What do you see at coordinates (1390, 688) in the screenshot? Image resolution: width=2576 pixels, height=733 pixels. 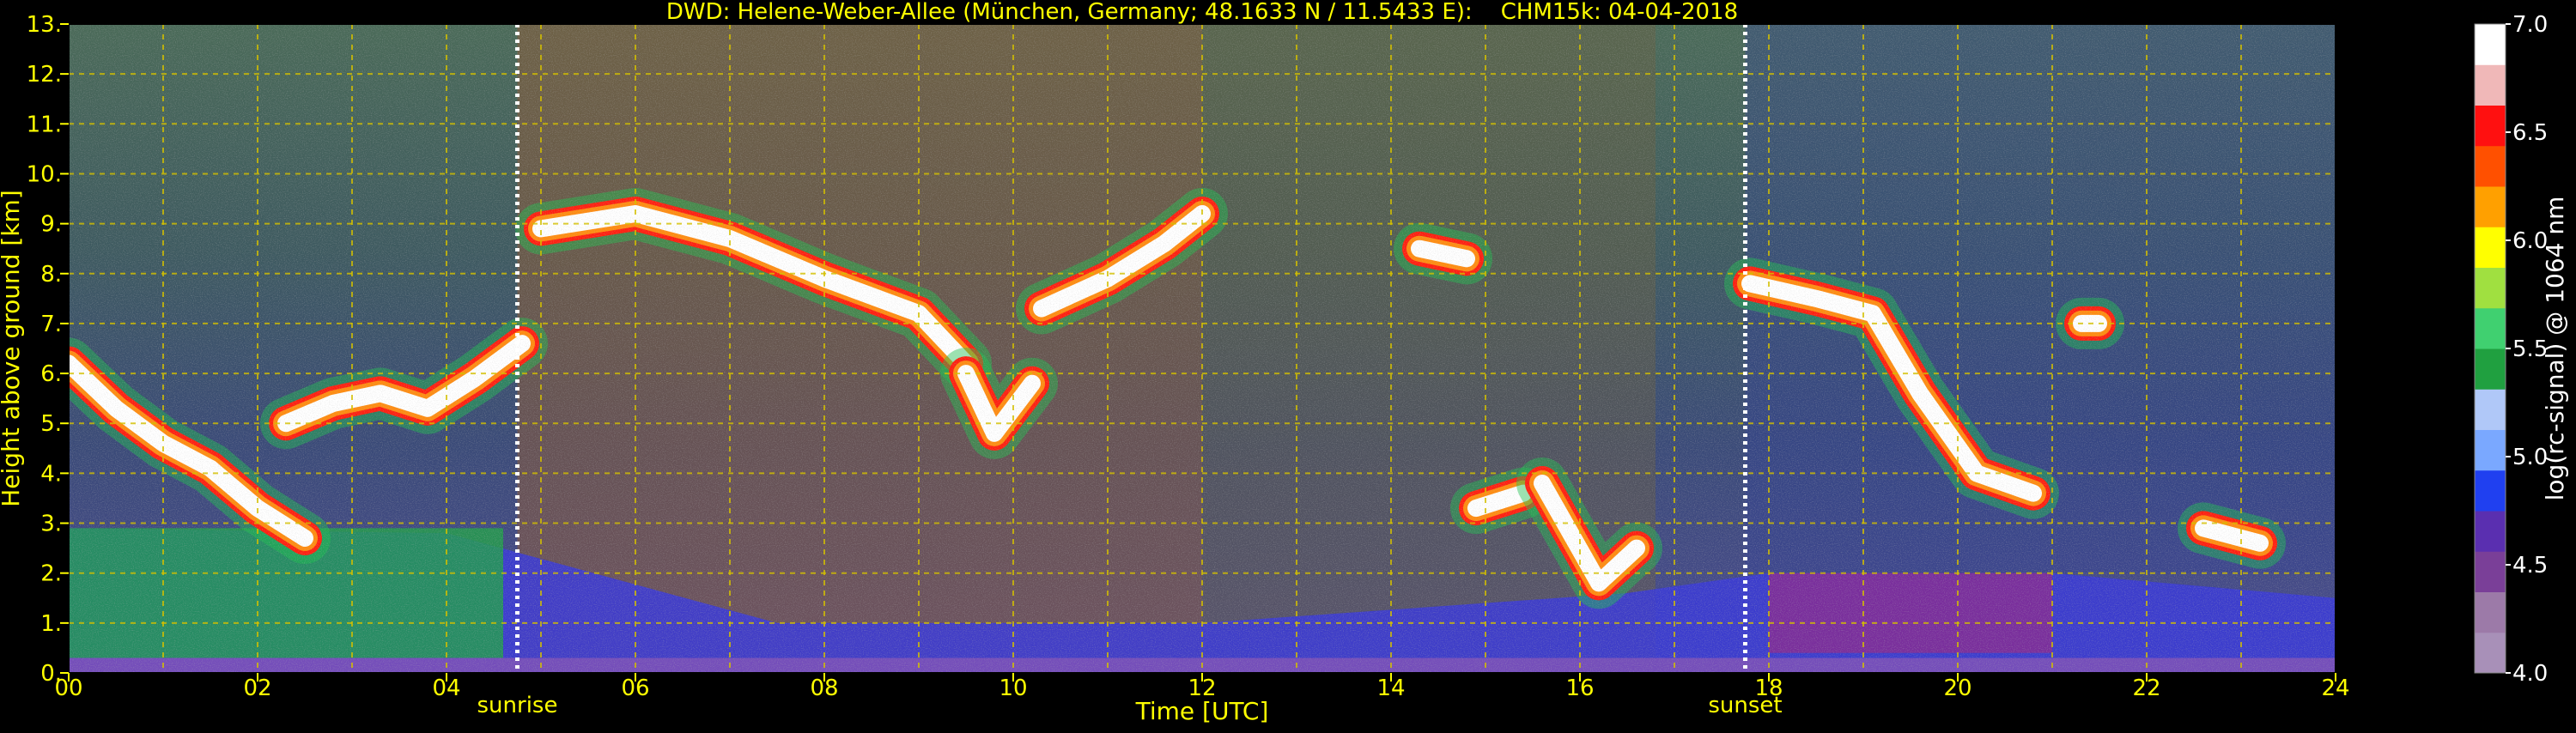 I see `x-tick-label: 14` at bounding box center [1390, 688].